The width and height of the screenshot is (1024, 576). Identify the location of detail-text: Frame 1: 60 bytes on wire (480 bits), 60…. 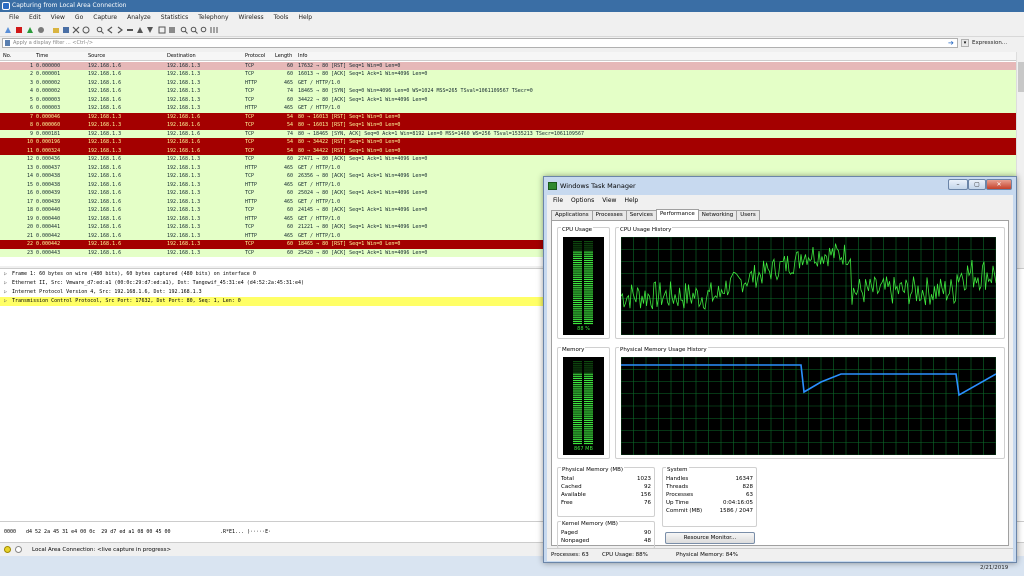
(134, 274).